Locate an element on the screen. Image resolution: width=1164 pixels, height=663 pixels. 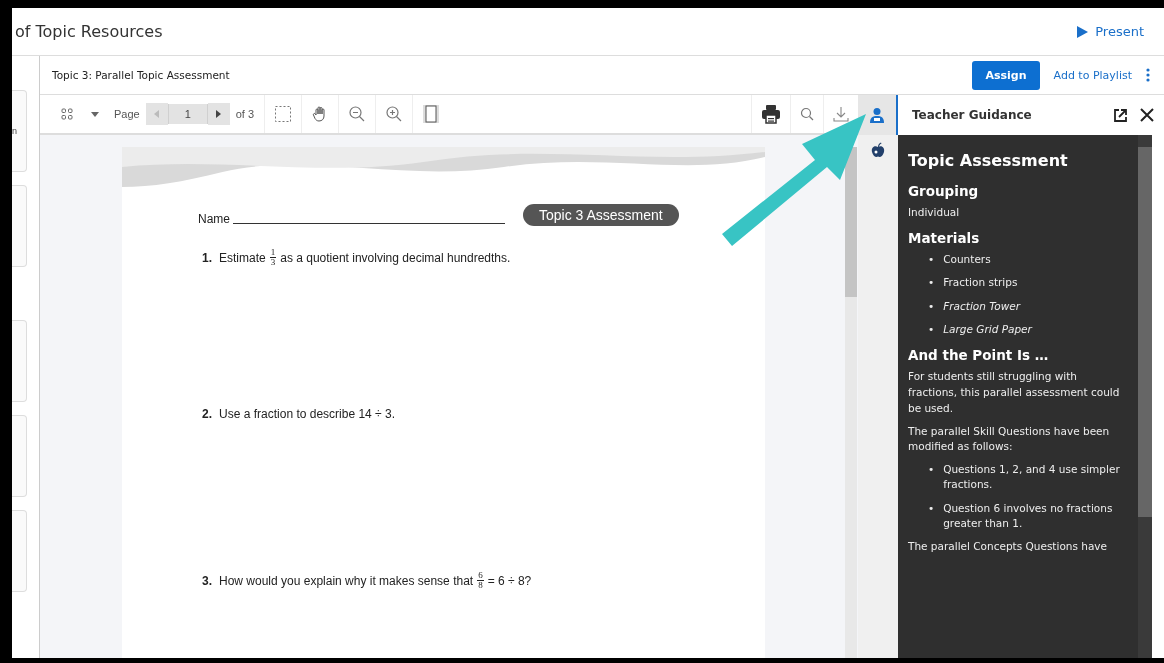
guidance-list-item: Large Grid Paper is located at coordinates (987, 329).